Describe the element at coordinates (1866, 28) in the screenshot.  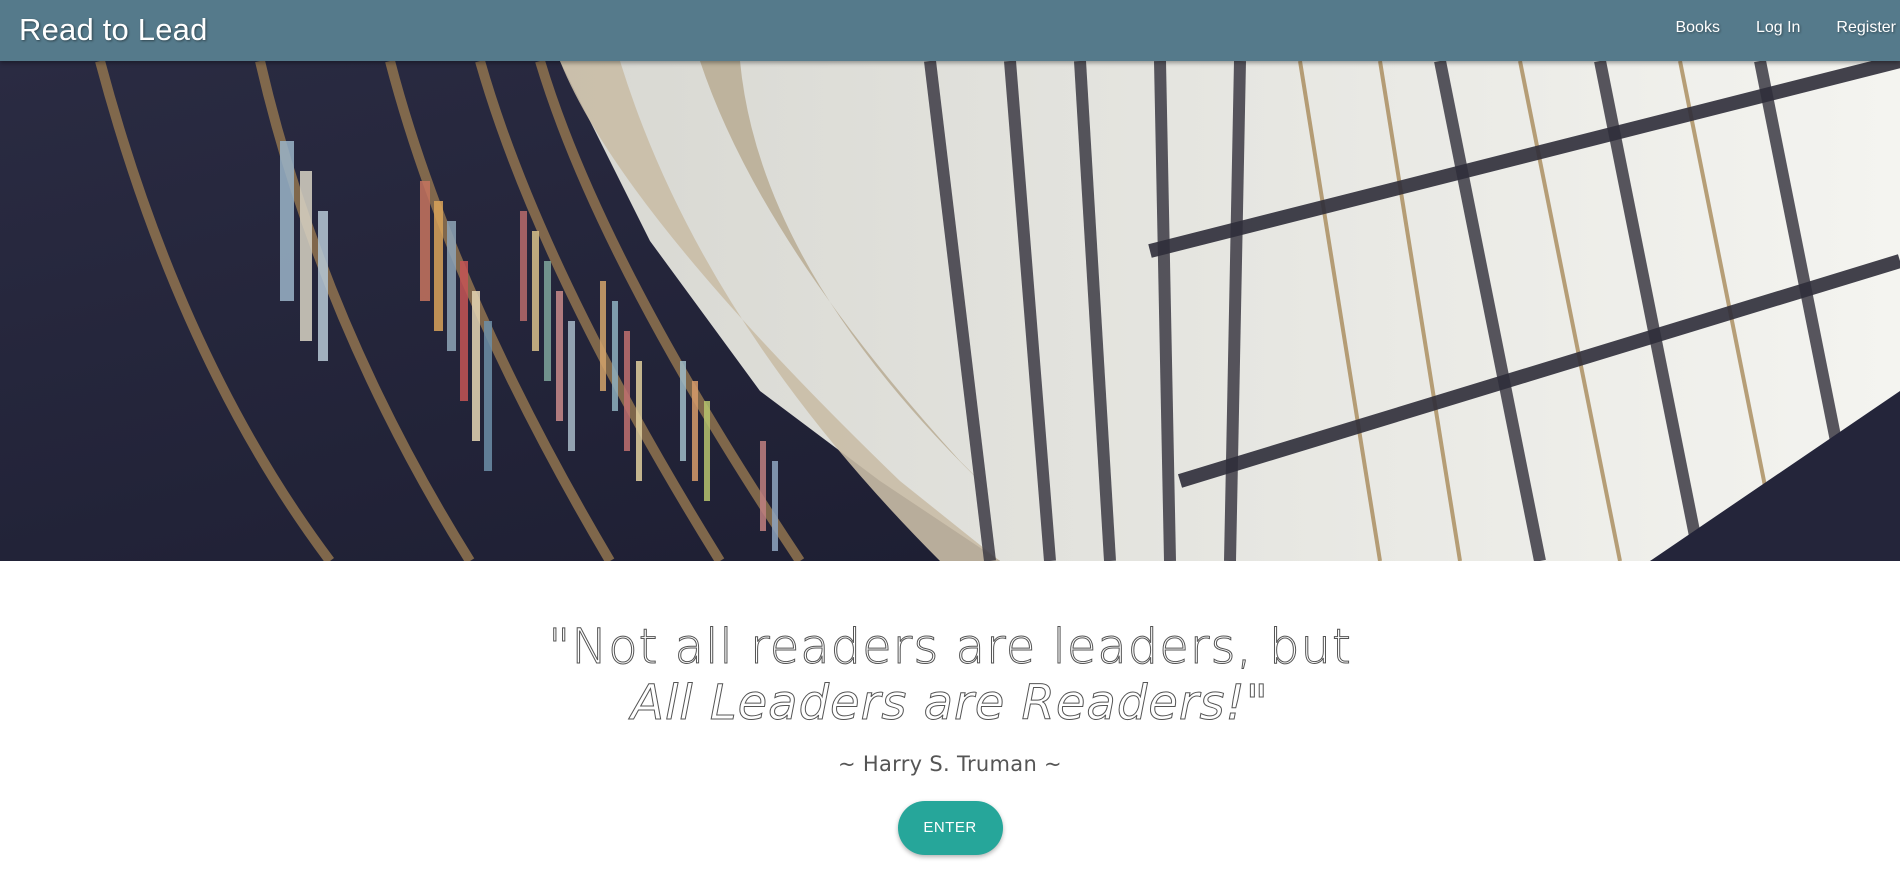
I see `nav-link-register: Register` at that location.